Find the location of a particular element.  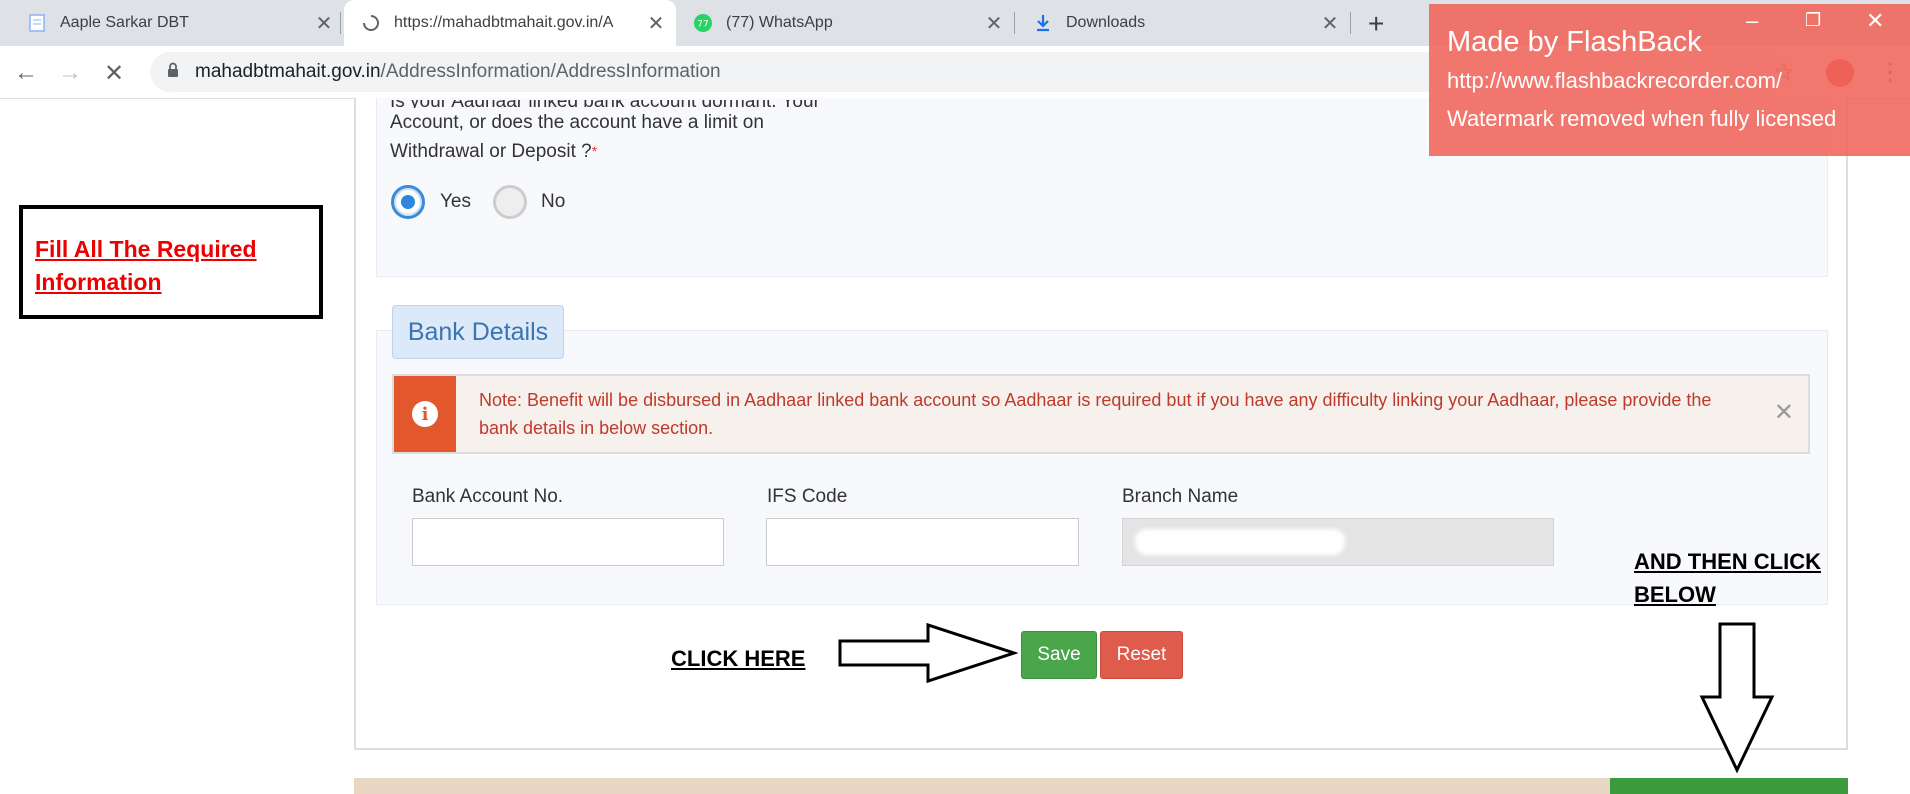

and-then-line-1: AND THEN CLICK is located at coordinates (1727, 561).